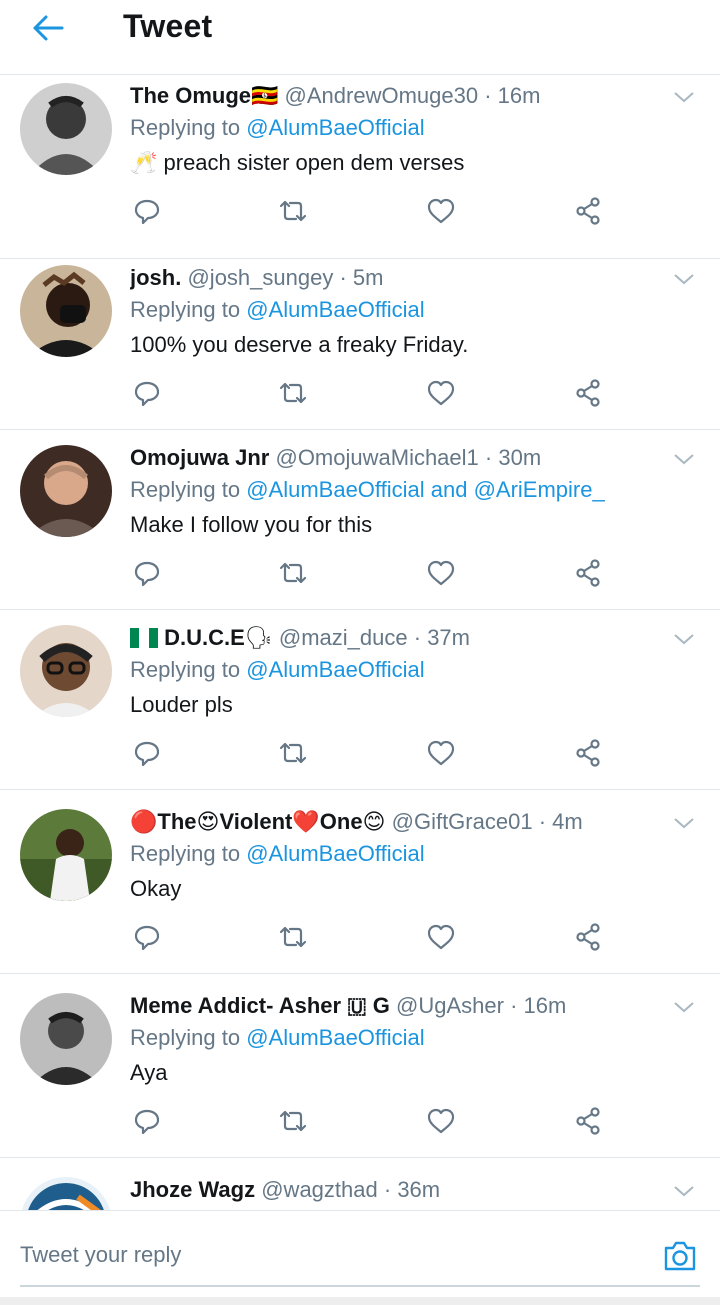 This screenshot has width=720, height=1305. What do you see at coordinates (343, 637) in the screenshot?
I see `handle: @mazi_duce` at bounding box center [343, 637].